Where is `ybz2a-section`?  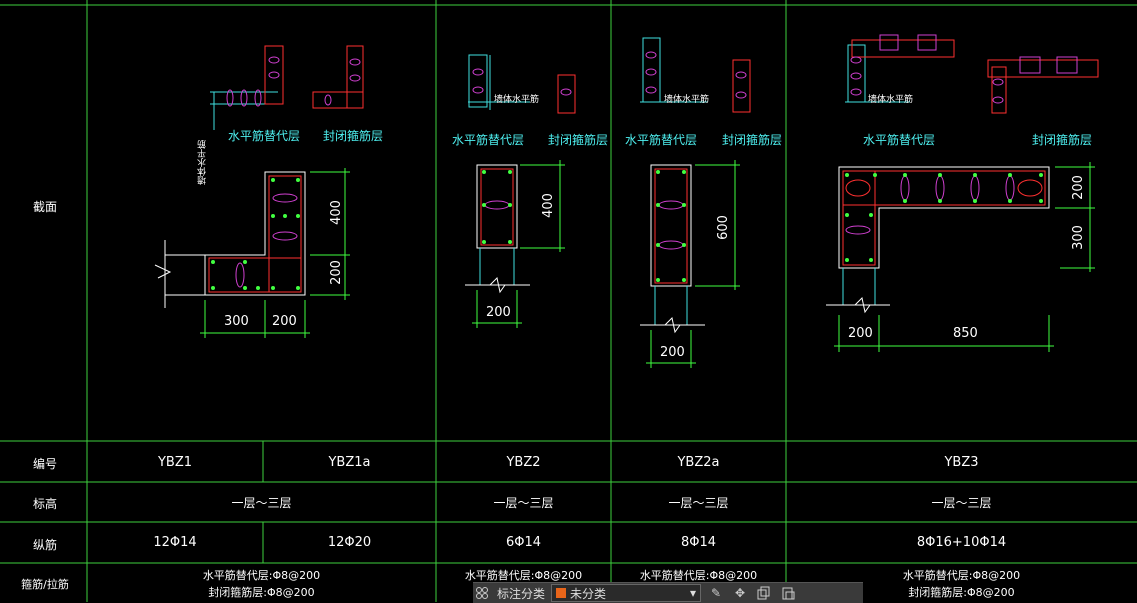 ybz2a-section is located at coordinates (690, 264).